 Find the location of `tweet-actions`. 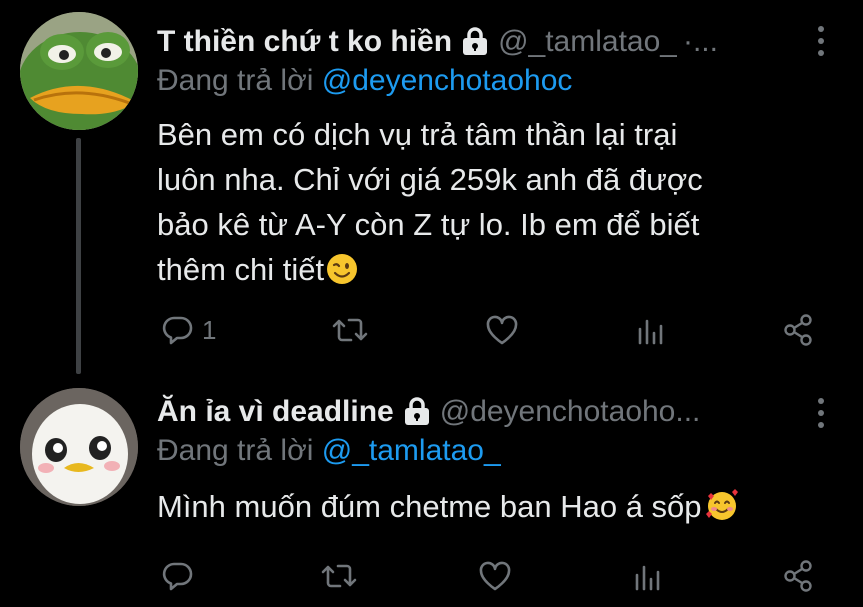

tweet-actions is located at coordinates (487, 576).